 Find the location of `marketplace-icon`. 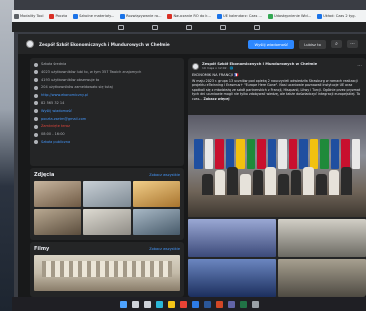

marketplace-icon is located at coordinates (189, 27).